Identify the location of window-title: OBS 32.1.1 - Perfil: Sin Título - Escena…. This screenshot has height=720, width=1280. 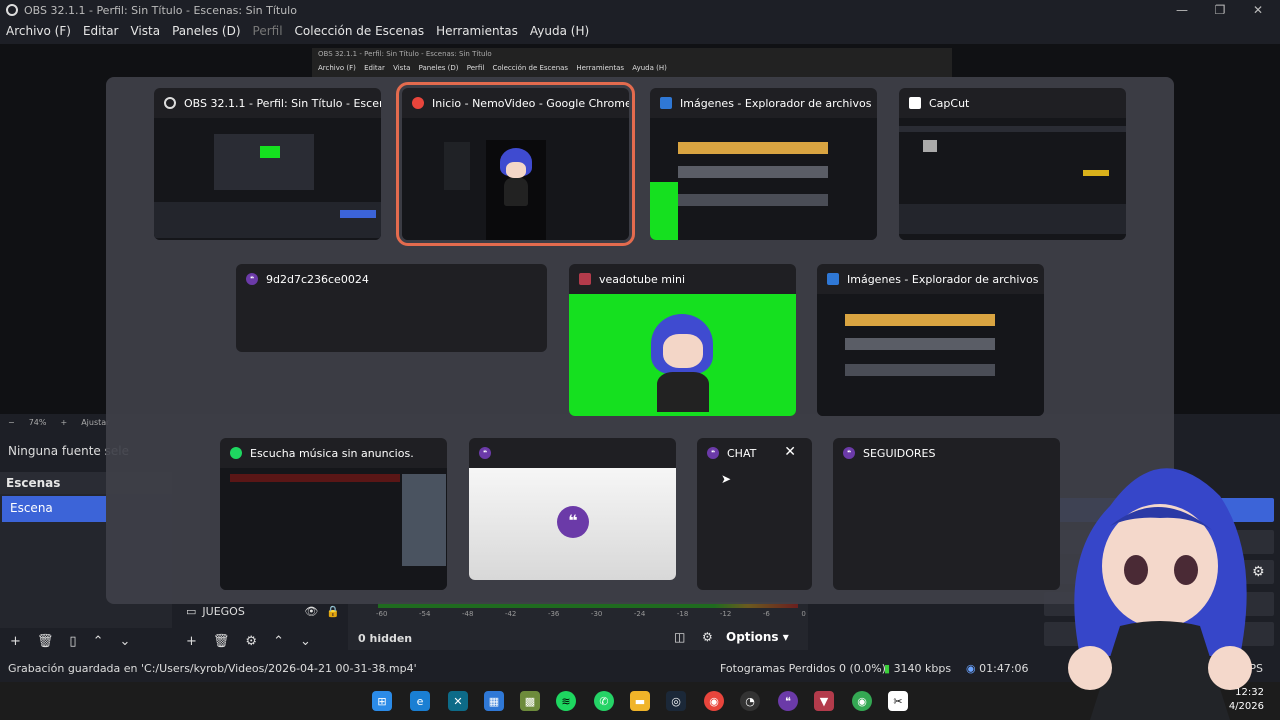
(160, 10).